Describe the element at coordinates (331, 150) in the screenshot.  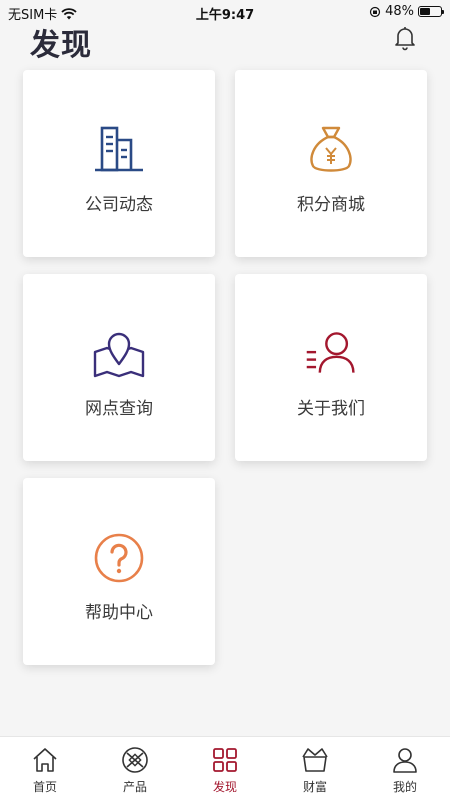
I see `money-bag-icon` at that location.